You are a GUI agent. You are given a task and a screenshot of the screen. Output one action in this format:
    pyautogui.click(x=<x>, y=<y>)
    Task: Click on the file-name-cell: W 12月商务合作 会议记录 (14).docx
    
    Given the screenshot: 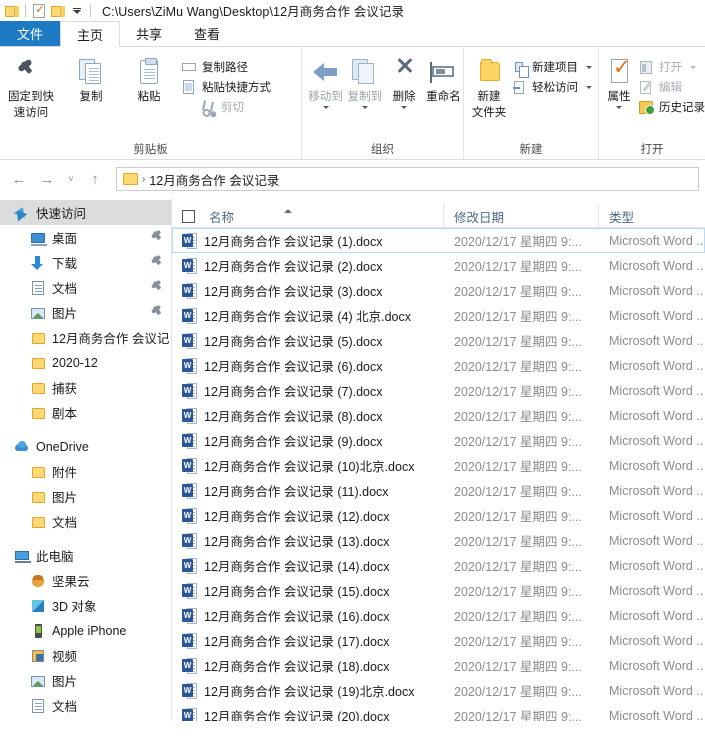 What is the action you would take?
    pyautogui.click(x=309, y=565)
    